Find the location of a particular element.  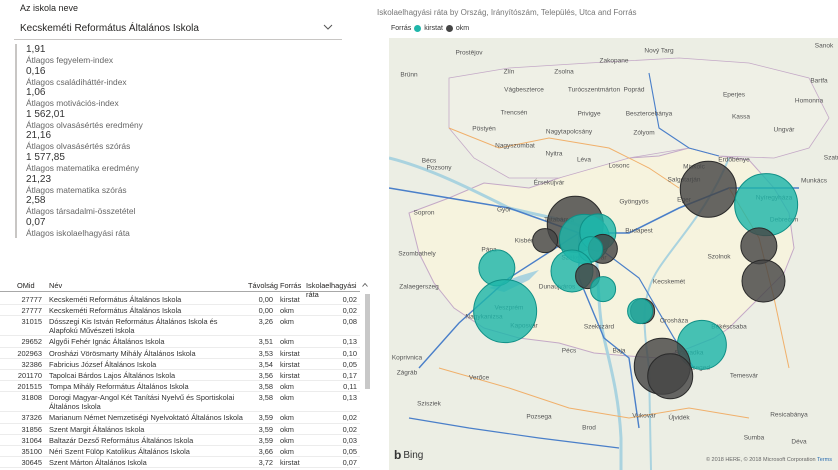

map-place-label: Sopron is located at coordinates (424, 213).